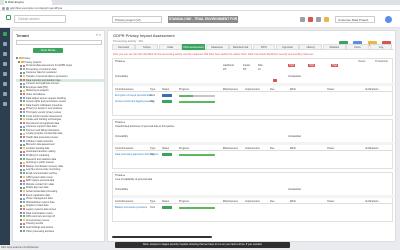  Describe the element at coordinates (240, 47) in the screenshot. I see `tab-residual-risk: Residual risk` at that location.